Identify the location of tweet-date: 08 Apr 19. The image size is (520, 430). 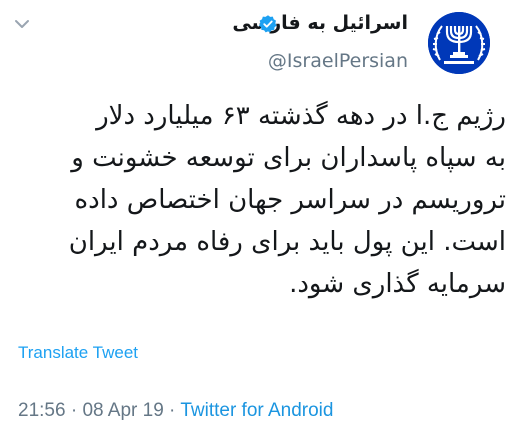
(123, 410).